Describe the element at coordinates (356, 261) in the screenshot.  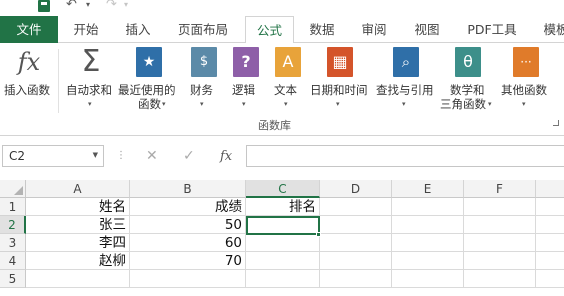
I see `cell-d4` at that location.